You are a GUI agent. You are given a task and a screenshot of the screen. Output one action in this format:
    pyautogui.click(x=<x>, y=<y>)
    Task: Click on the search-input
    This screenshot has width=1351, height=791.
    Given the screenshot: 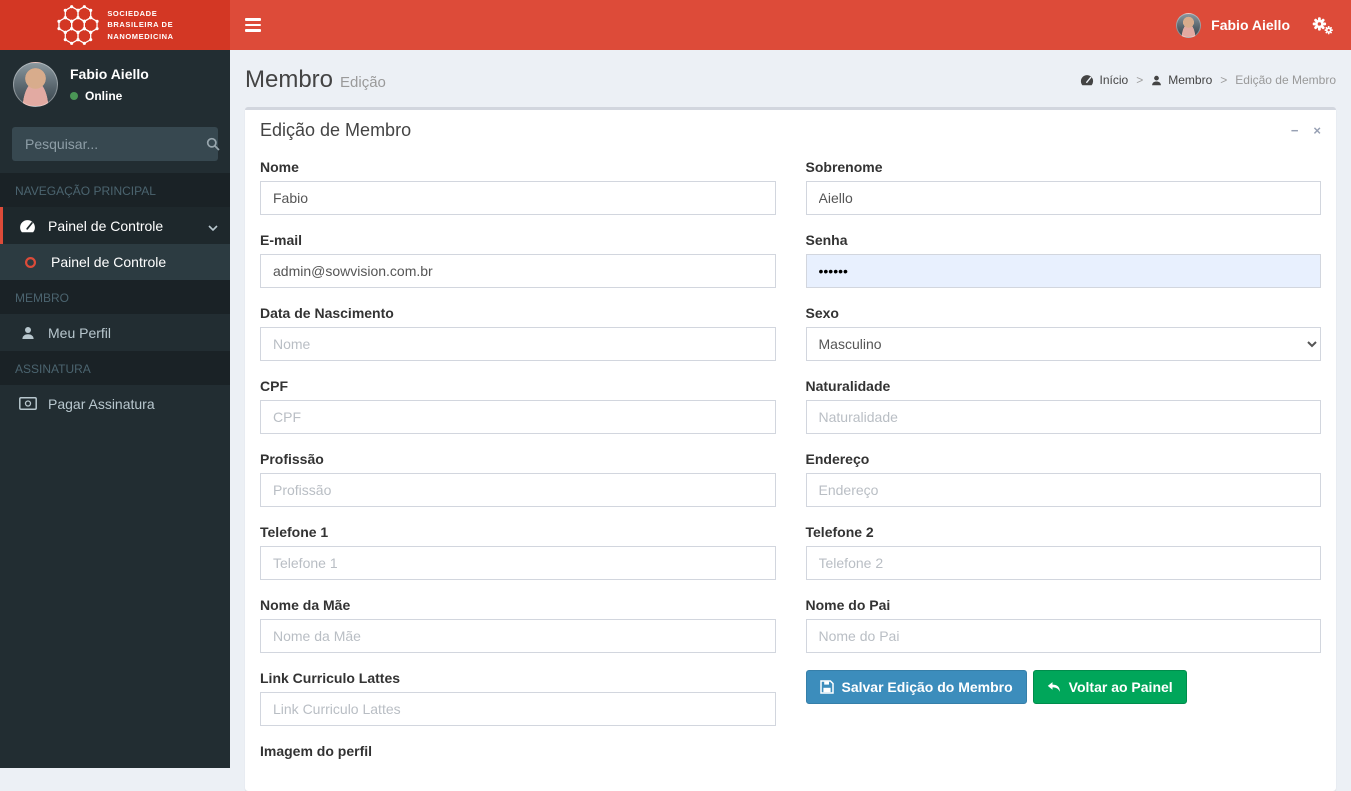 What is the action you would take?
    pyautogui.click(x=109, y=144)
    